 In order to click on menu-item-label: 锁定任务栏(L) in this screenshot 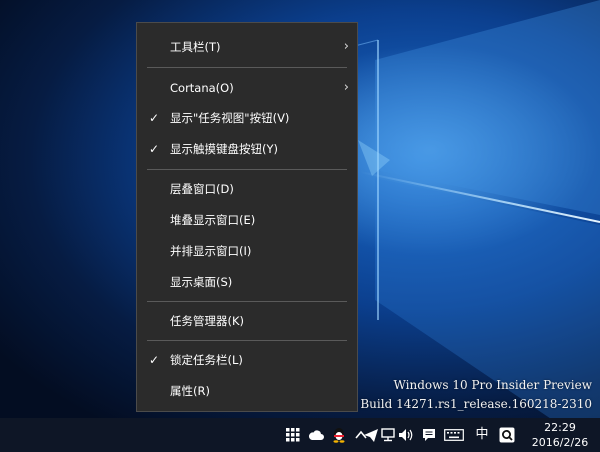, I will do `click(206, 360)`.